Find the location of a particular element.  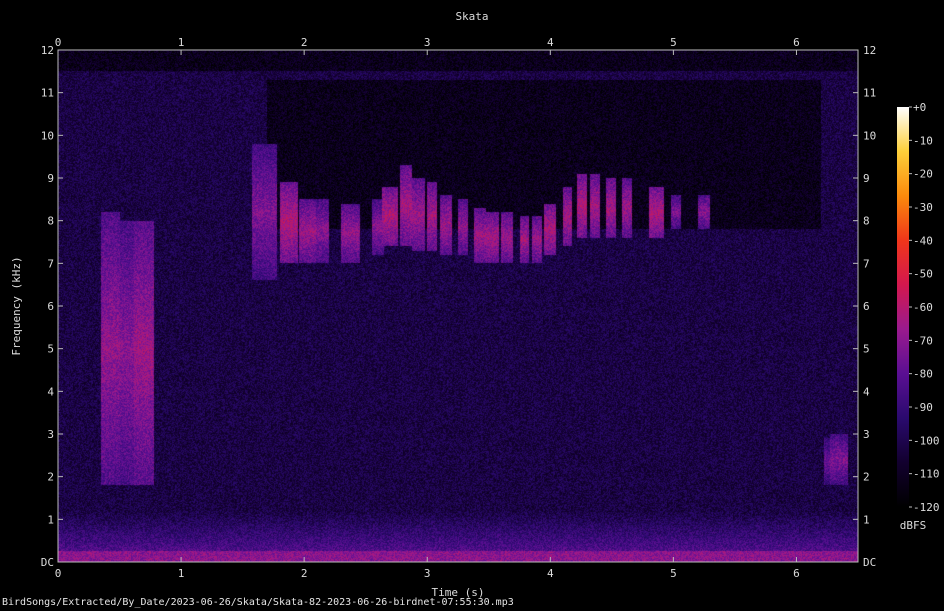

y-left-tick-label: 3 is located at coordinates (50, 434).